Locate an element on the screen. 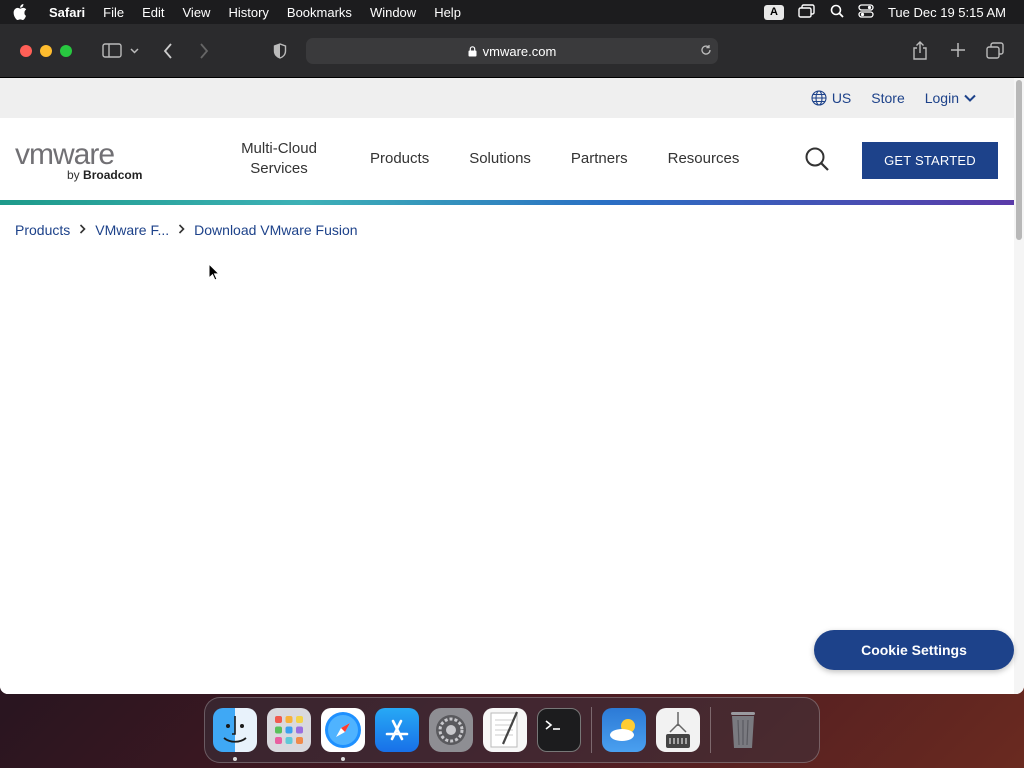 The width and height of the screenshot is (1024, 768). app-store-icon is located at coordinates (397, 730).